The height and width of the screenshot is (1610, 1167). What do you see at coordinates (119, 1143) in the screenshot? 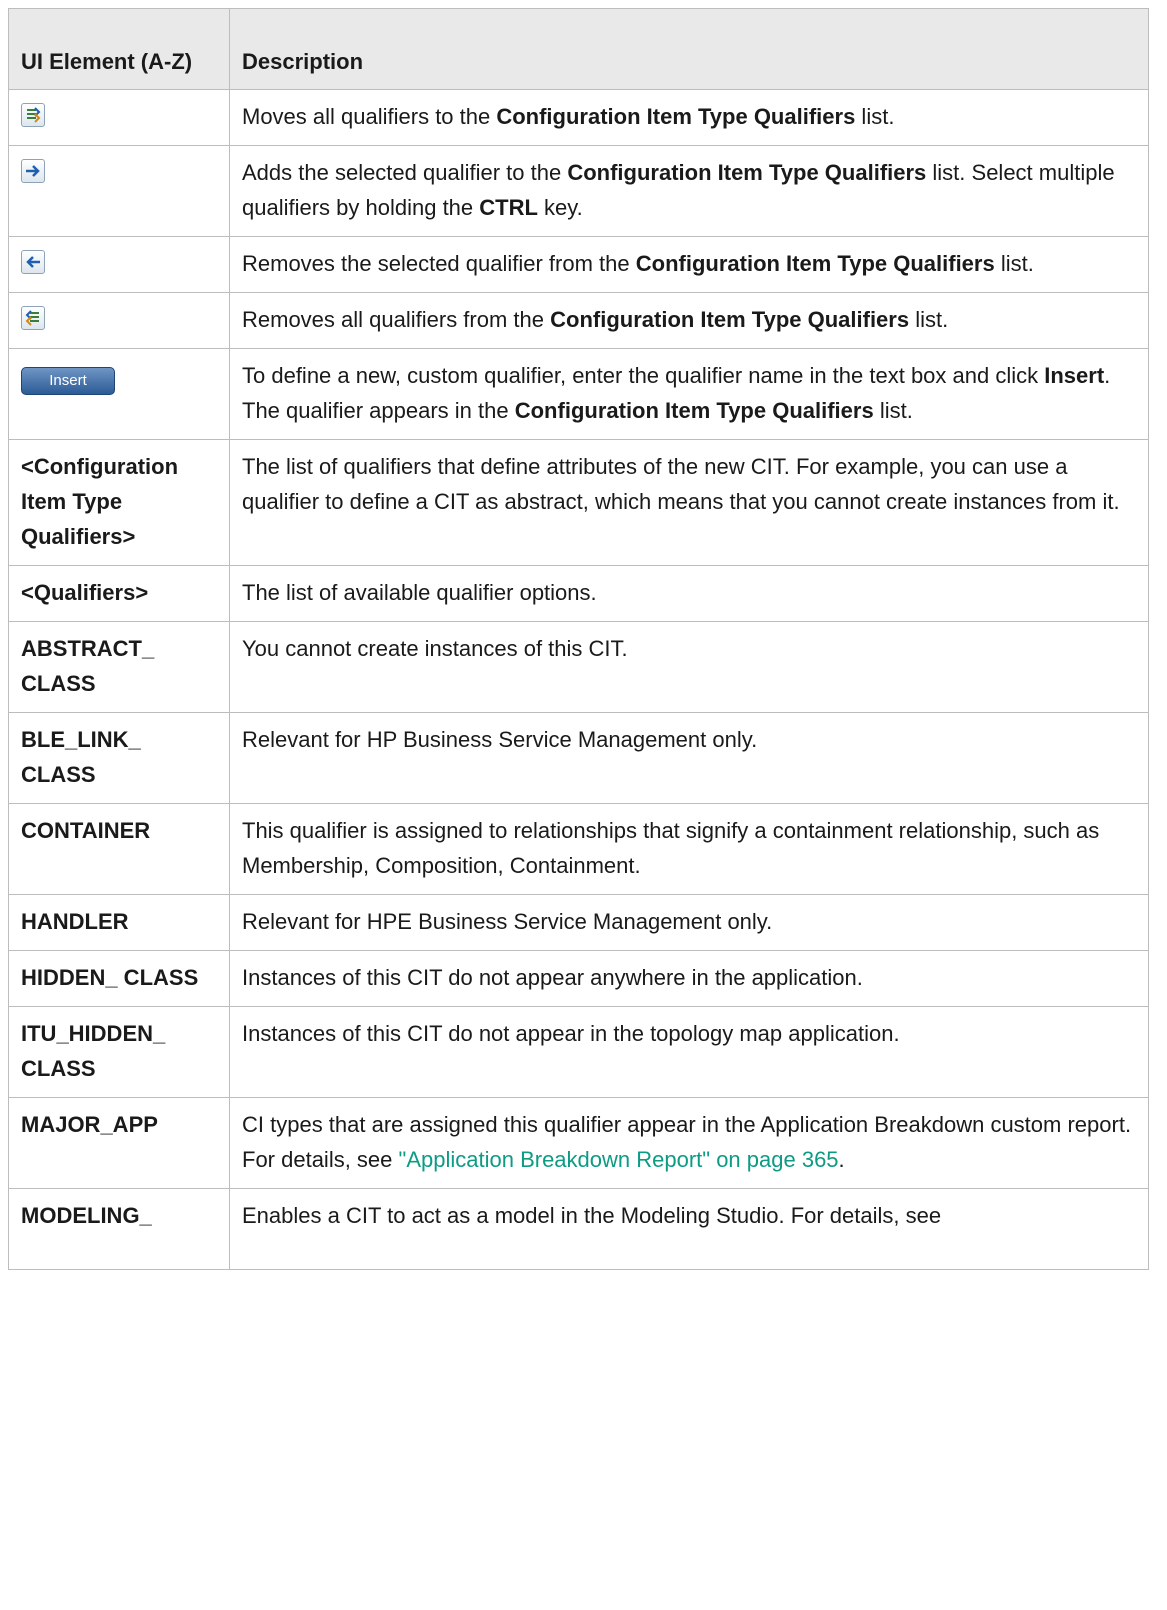
I see `element-name: MAJOR_APP` at bounding box center [119, 1143].